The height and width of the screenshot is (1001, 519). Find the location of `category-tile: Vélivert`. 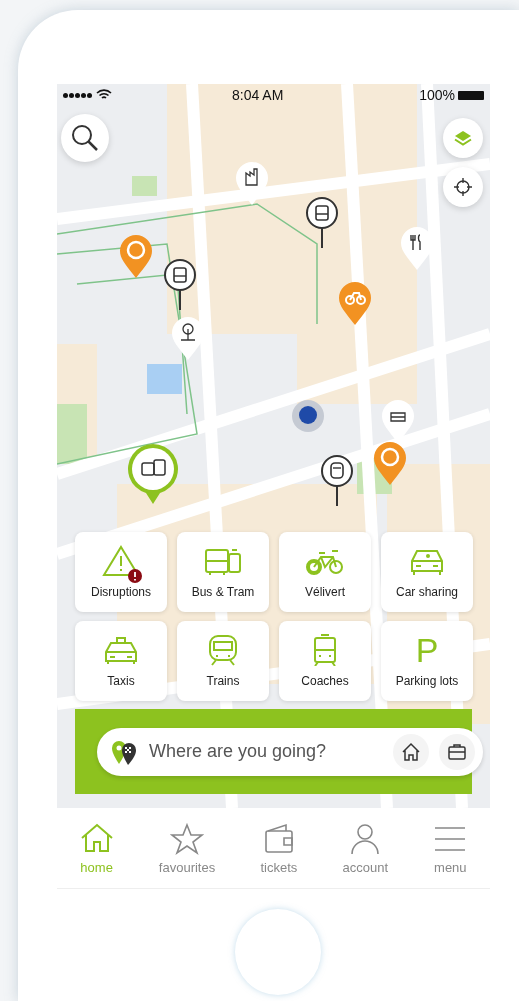

category-tile: Vélivert is located at coordinates (325, 572).